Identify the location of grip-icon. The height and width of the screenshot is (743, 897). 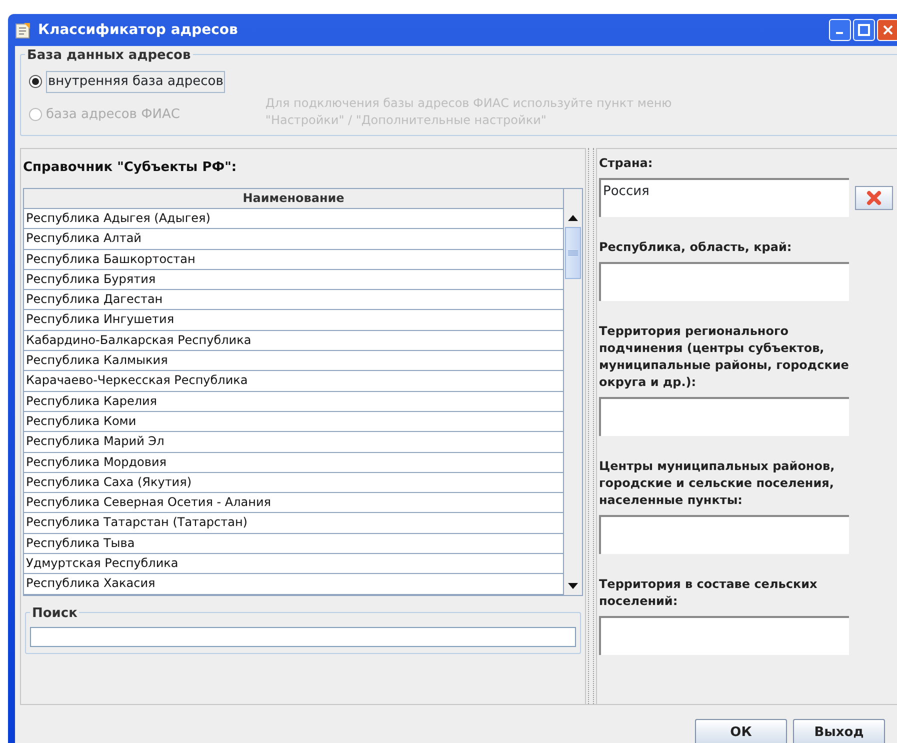
(573, 253).